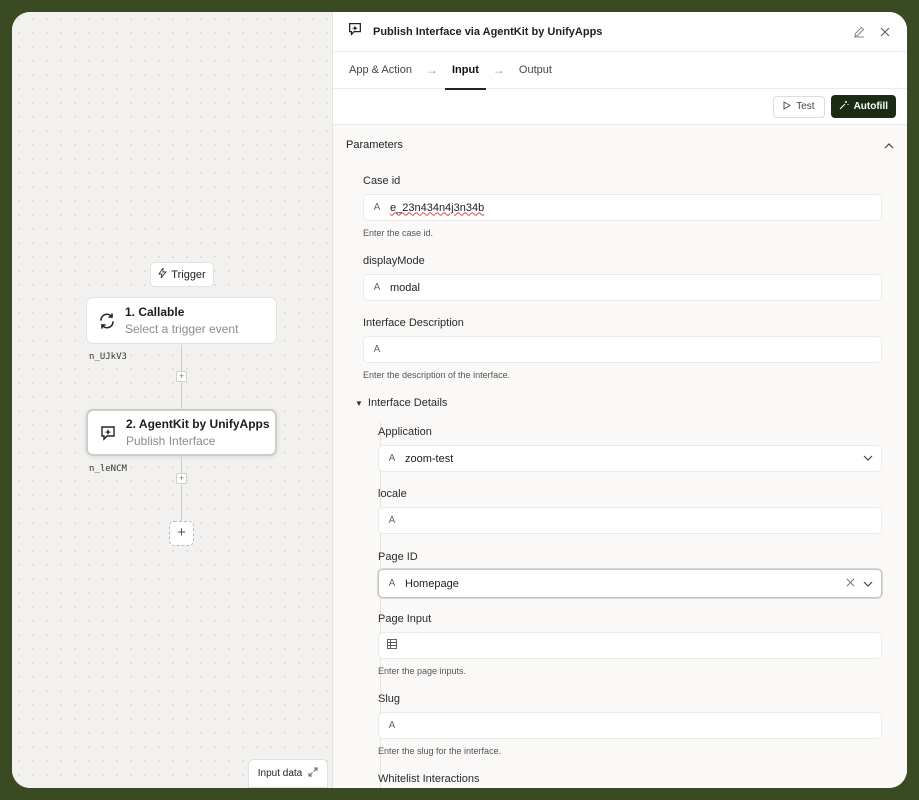  What do you see at coordinates (280, 773) in the screenshot?
I see `input-data-label: Input data` at bounding box center [280, 773].